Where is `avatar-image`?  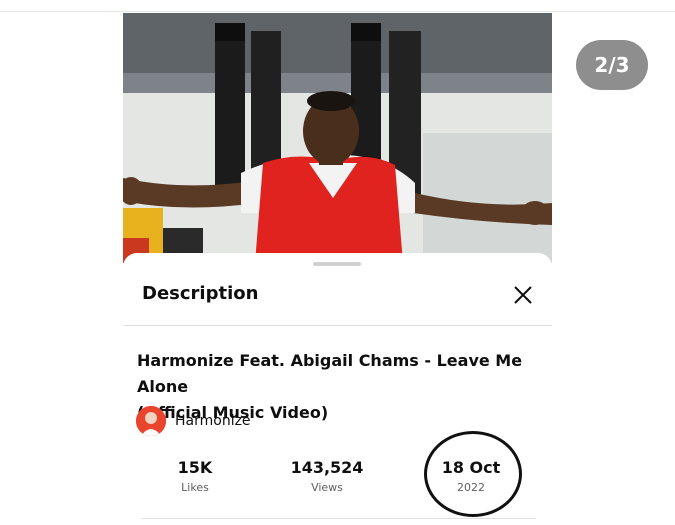
avatar-image is located at coordinates (151, 421).